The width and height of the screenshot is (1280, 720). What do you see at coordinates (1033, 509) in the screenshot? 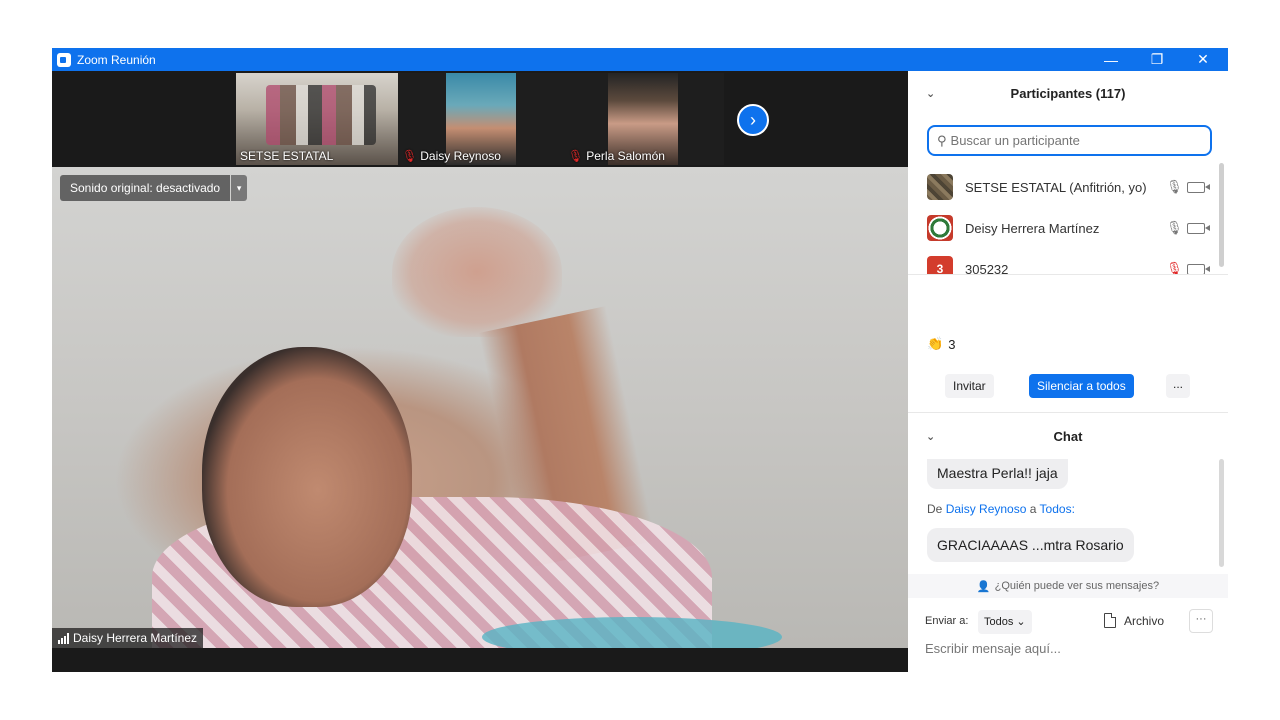
I see `to-prefix: a` at bounding box center [1033, 509].